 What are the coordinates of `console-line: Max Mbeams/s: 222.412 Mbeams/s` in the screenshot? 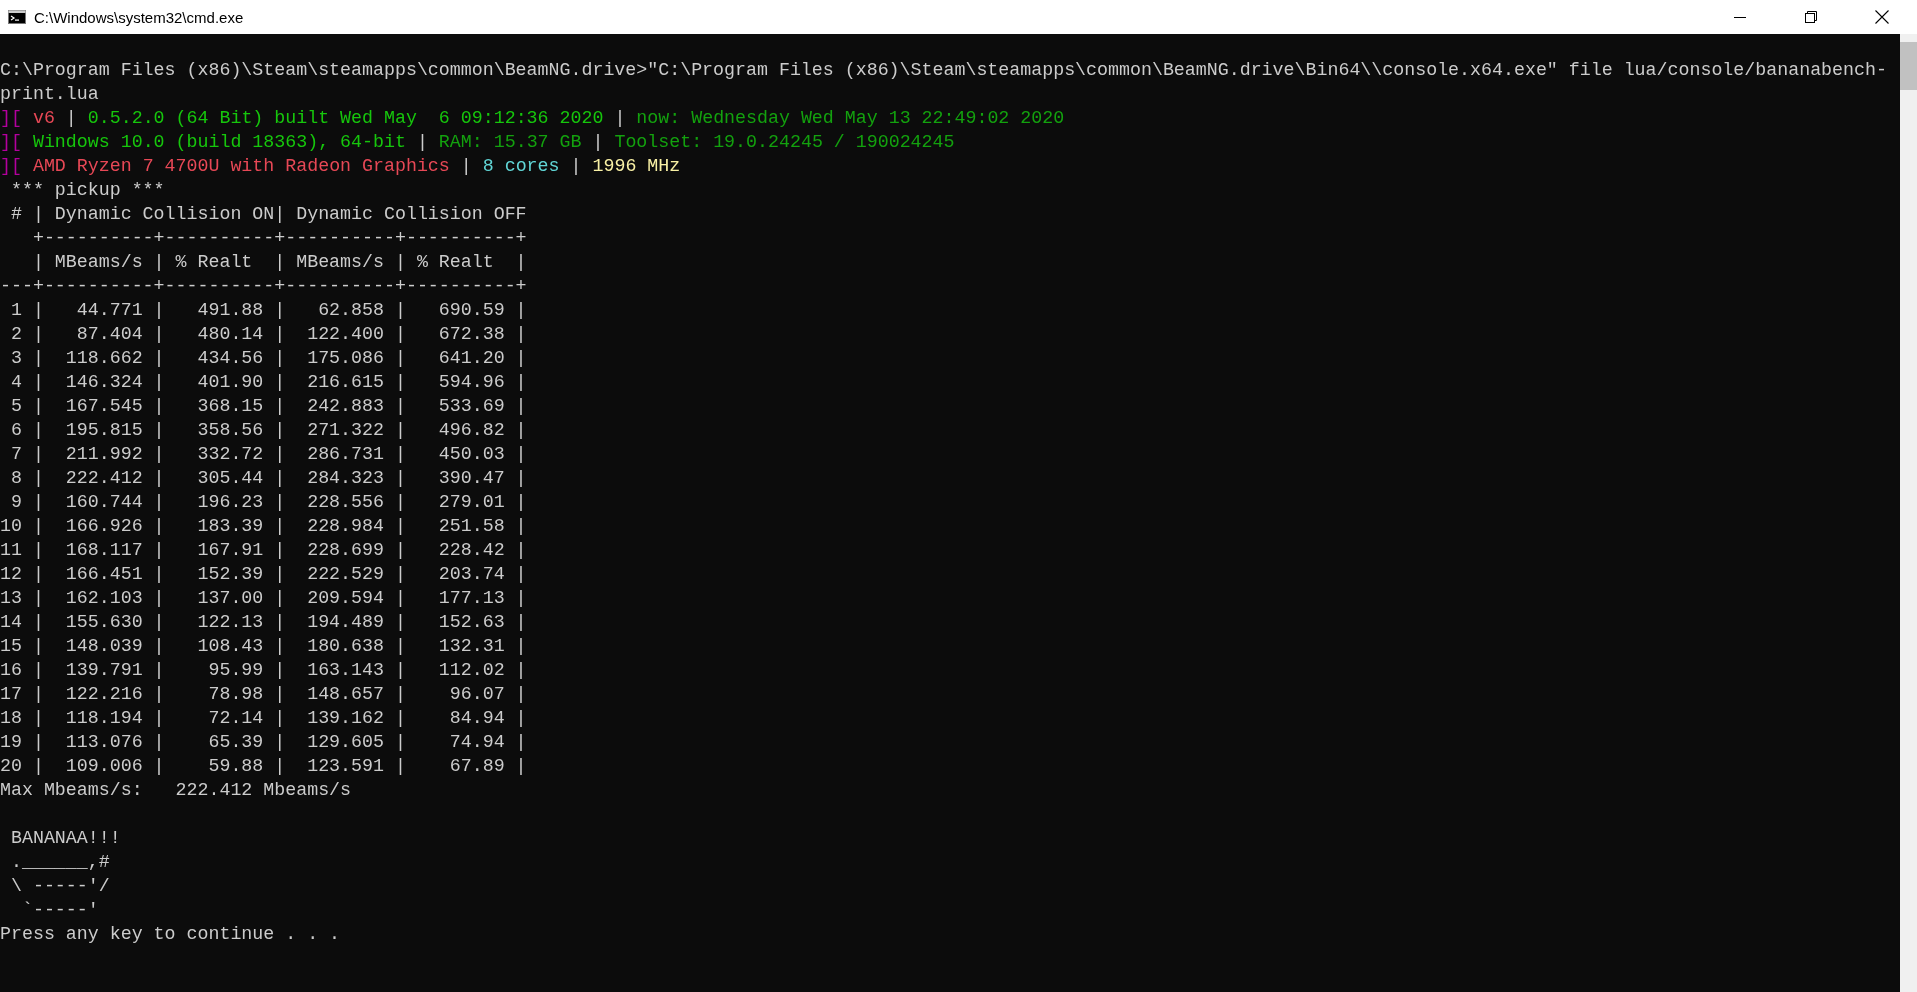 It's located at (176, 790).